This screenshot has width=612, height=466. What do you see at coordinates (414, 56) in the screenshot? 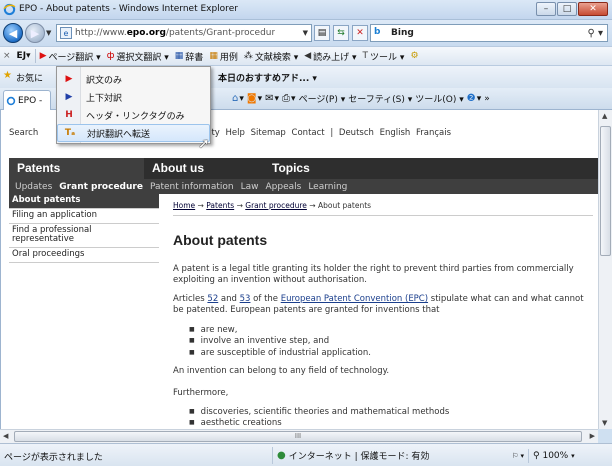
I see `settings-icon: ⚙` at bounding box center [414, 56].